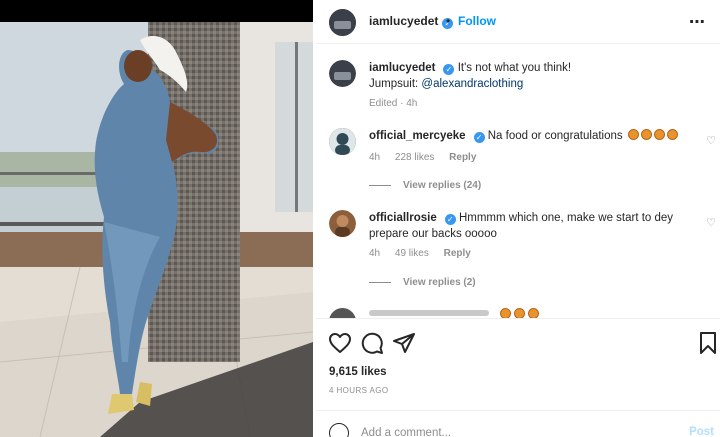  I want to click on caption-line2-prefix: Jumpsuit:, so click(395, 84).